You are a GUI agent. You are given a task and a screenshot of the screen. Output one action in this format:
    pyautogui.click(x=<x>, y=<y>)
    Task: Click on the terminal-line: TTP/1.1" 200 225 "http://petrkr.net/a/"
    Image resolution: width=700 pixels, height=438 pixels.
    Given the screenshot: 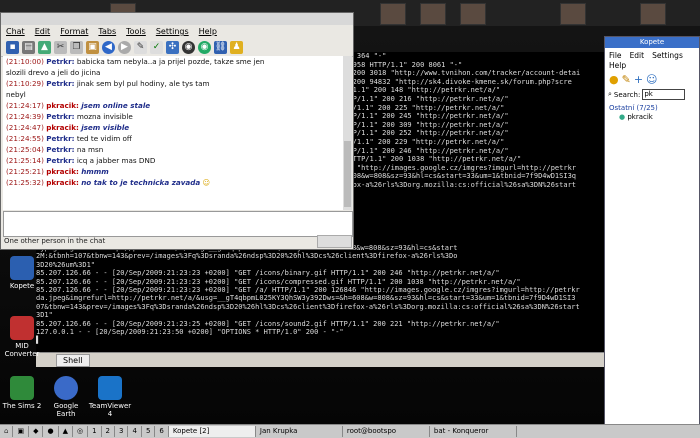 What is the action you would take?
    pyautogui.click(x=422, y=107)
    